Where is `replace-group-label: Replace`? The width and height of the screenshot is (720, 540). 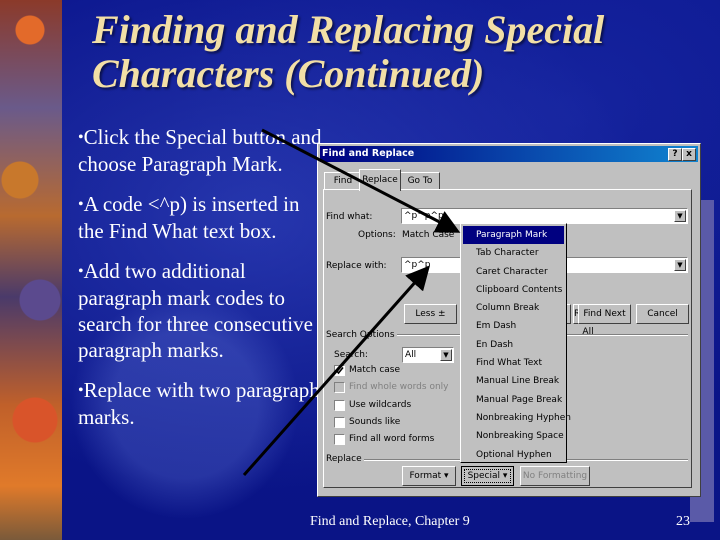
replace-group-label: Replace is located at coordinates (345, 459).